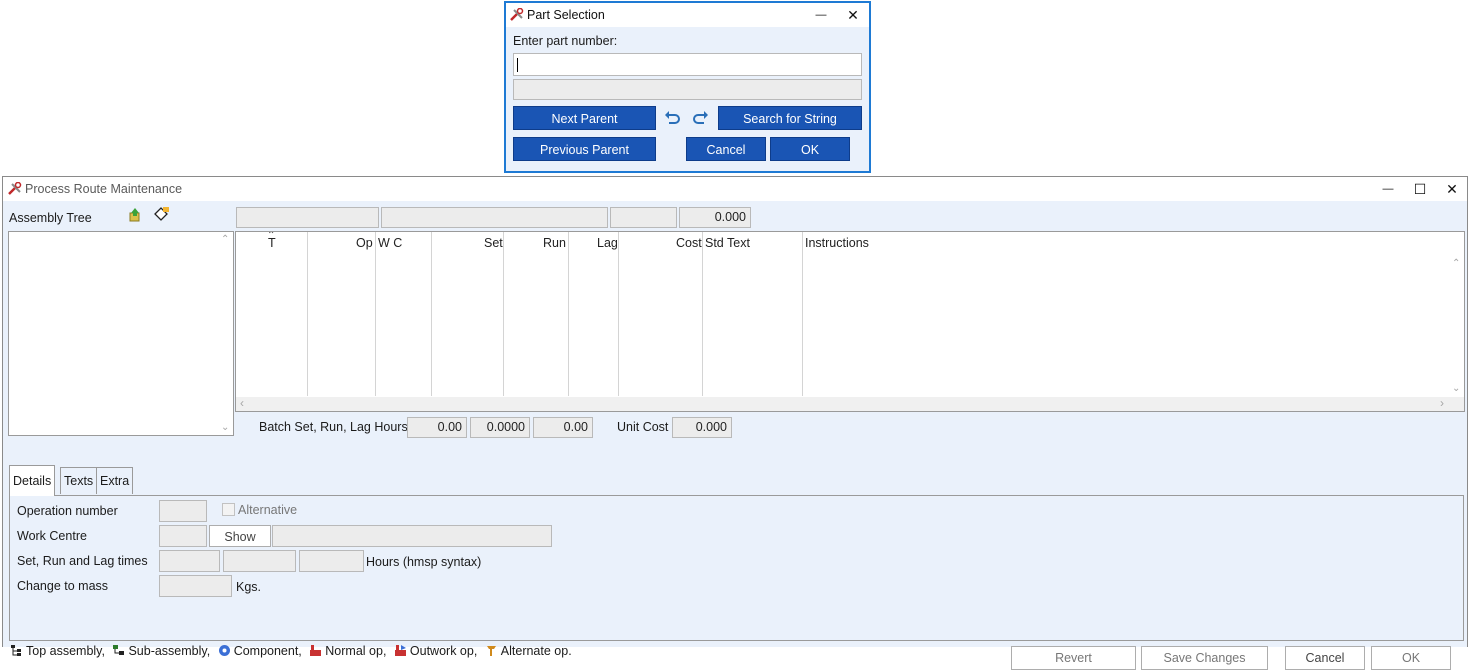 The image size is (1470, 670). What do you see at coordinates (517, 65) in the screenshot?
I see `text-cursor` at bounding box center [517, 65].